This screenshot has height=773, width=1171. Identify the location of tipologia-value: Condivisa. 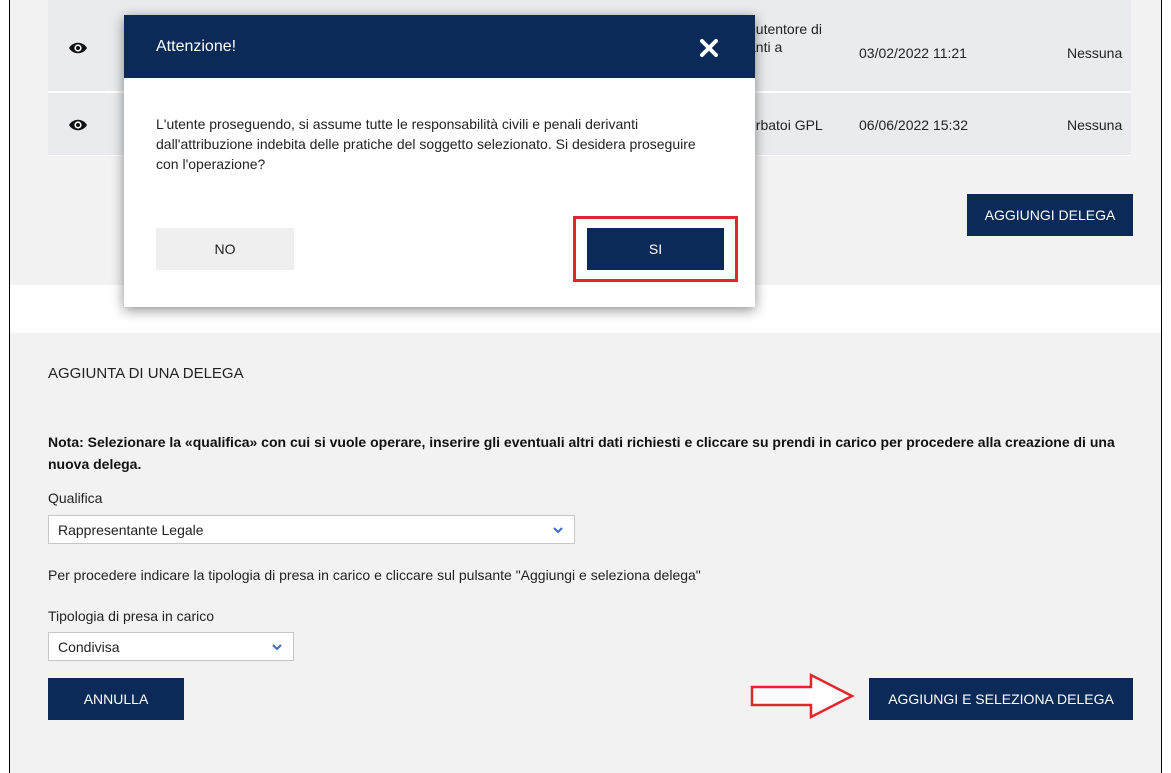
(89, 647).